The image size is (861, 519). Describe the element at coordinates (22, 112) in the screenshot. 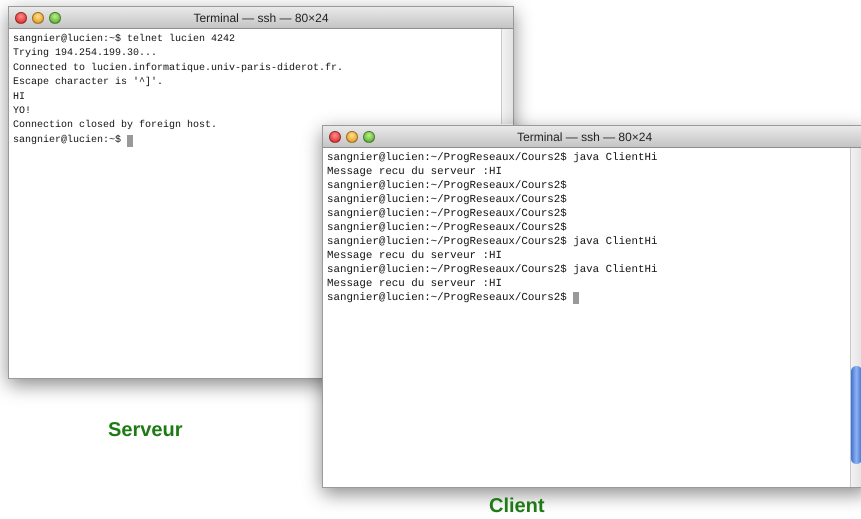

I see `terminal-line: YO!` at that location.